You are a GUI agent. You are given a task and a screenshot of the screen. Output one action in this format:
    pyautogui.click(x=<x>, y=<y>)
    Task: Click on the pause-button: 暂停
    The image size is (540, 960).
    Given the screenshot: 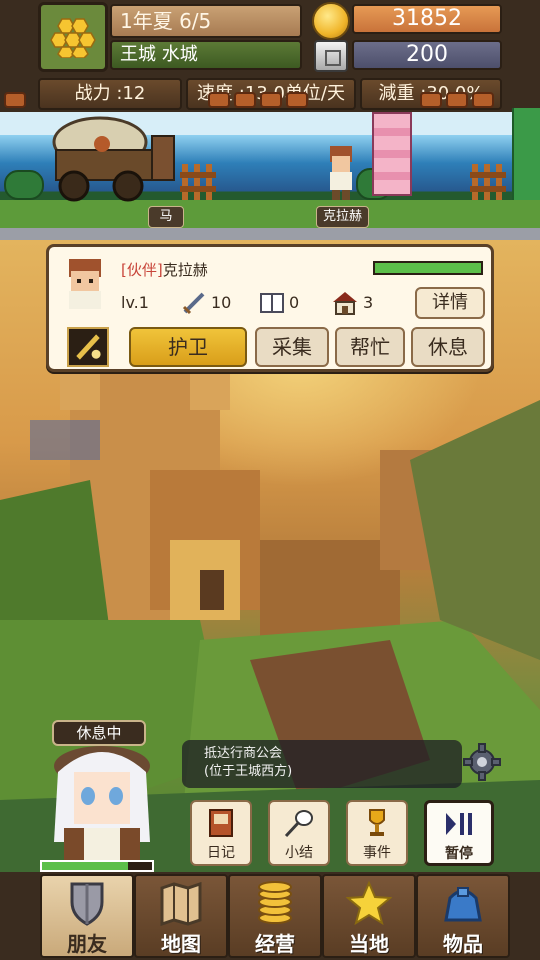 What is the action you would take?
    pyautogui.click(x=459, y=833)
    